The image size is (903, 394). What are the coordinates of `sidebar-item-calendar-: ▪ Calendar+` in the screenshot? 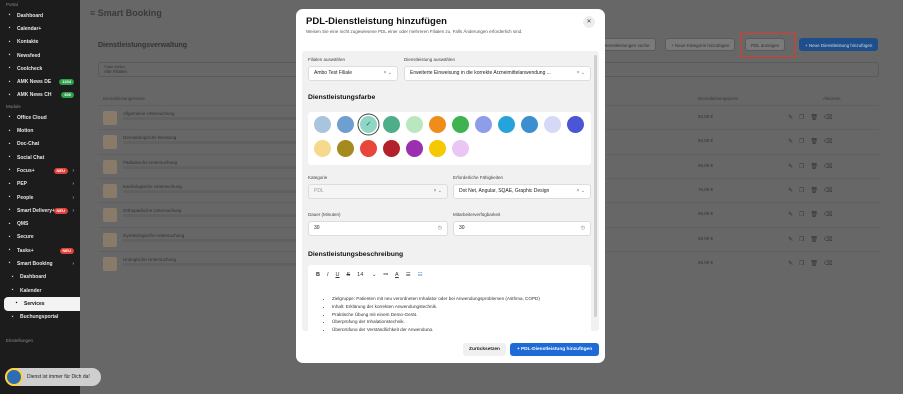 It's located at (40, 28).